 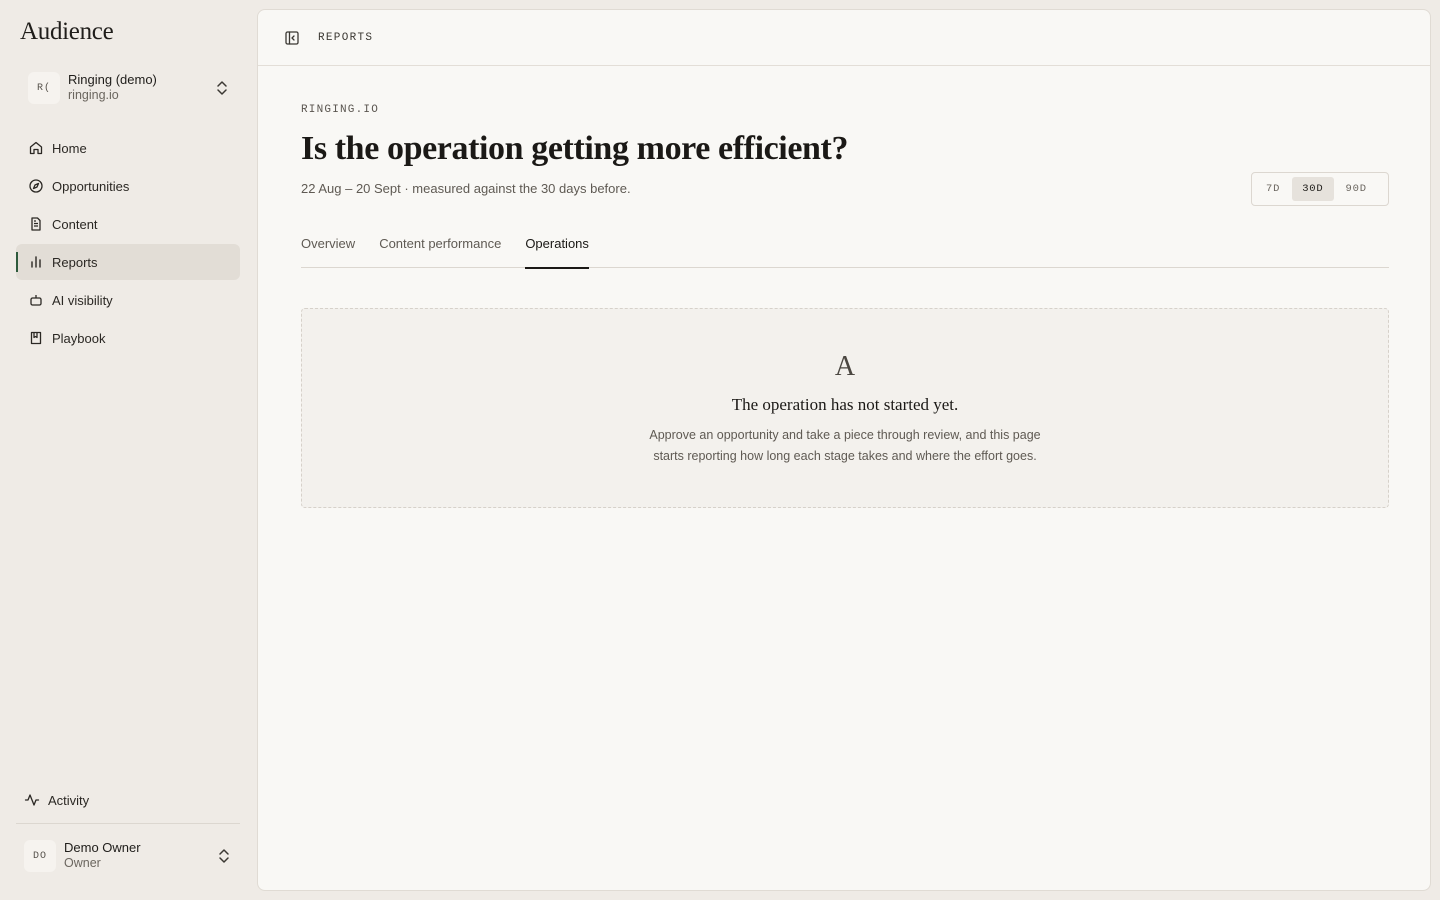 I want to click on sidebar-divider, so click(x=128, y=823).